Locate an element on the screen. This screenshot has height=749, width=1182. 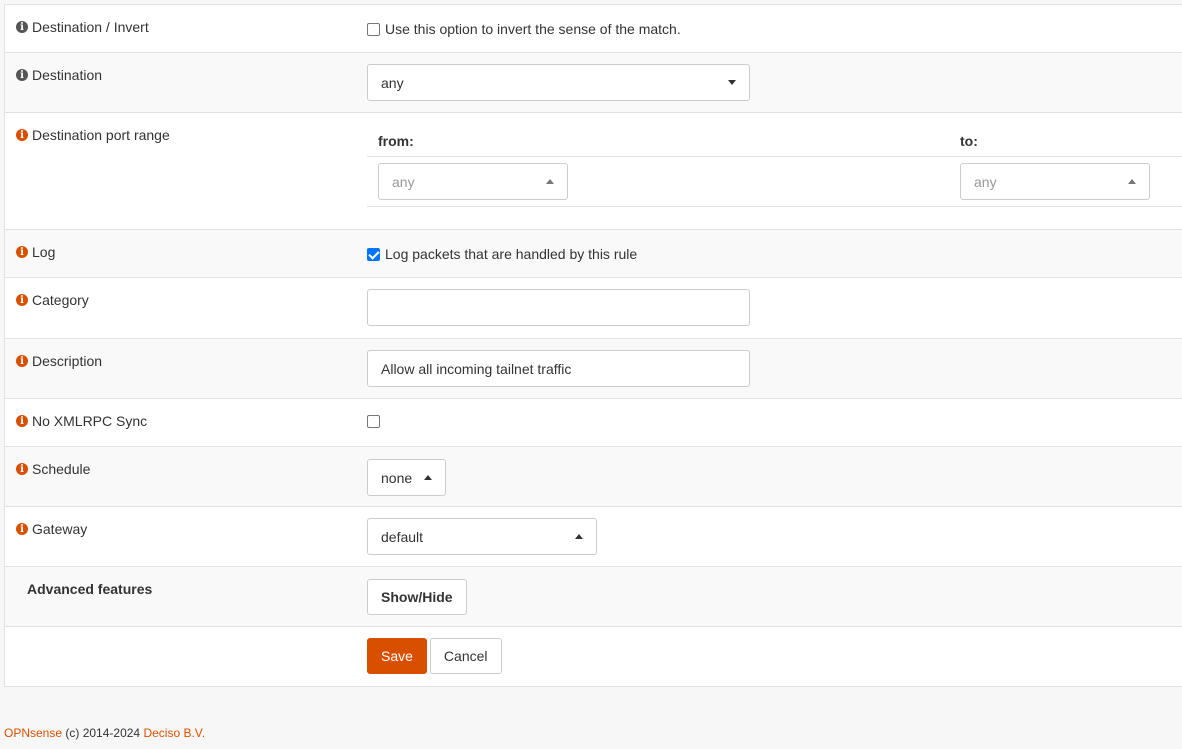
log-checkbox is located at coordinates (373, 254).